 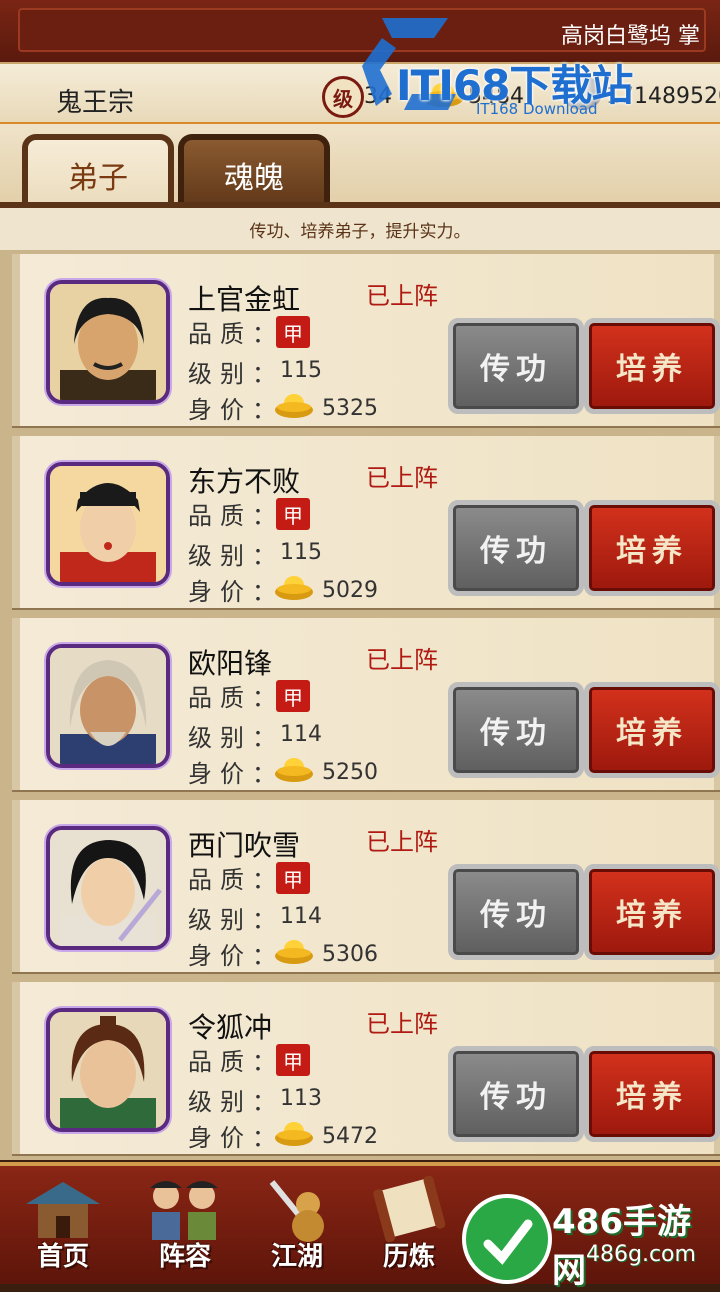 What do you see at coordinates (641, 1254) in the screenshot?
I see `badge-url: 486g.com` at bounding box center [641, 1254].